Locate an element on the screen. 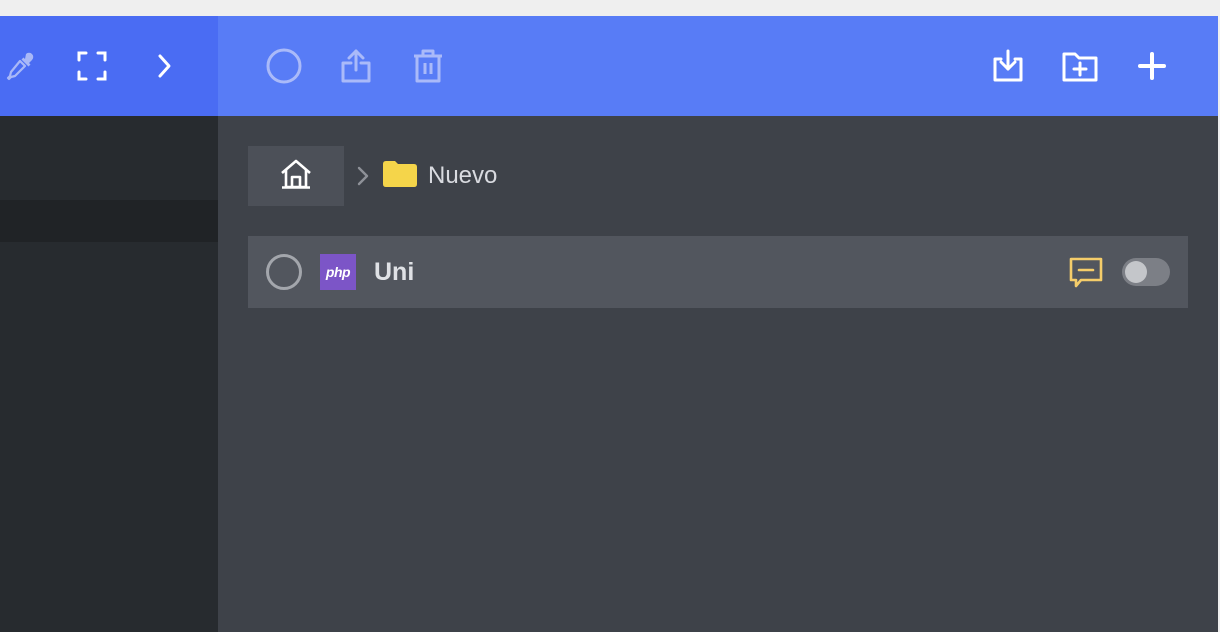  file-row: php Uni is located at coordinates (718, 272).